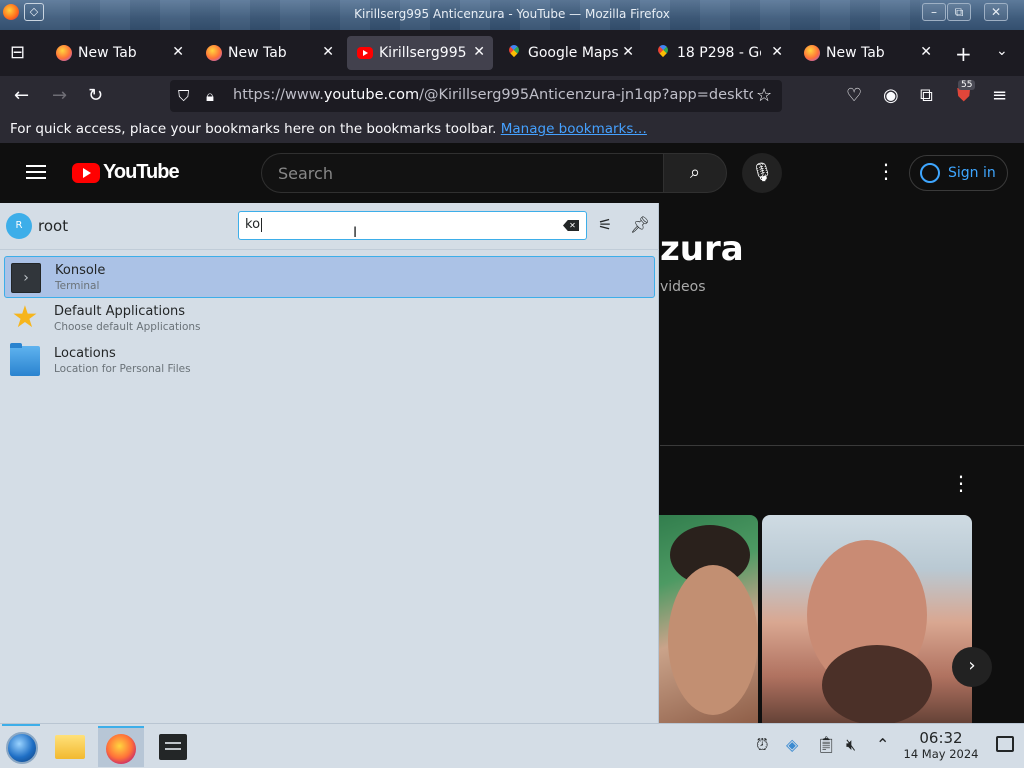 This screenshot has width=1024, height=768. I want to click on video-thumbnail, so click(867, 620).